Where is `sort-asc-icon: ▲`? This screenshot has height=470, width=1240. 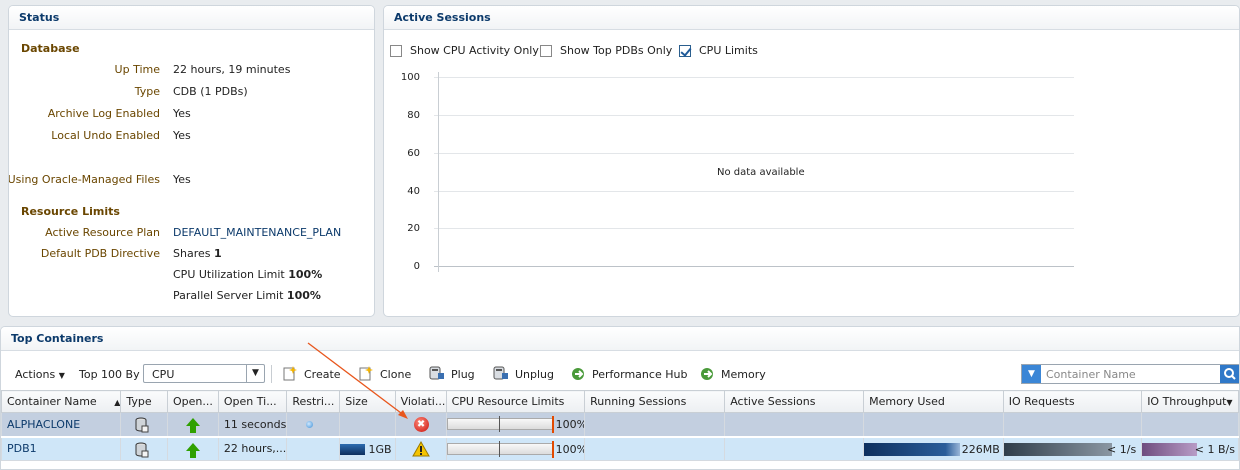
sort-asc-icon: ▲ is located at coordinates (117, 402).